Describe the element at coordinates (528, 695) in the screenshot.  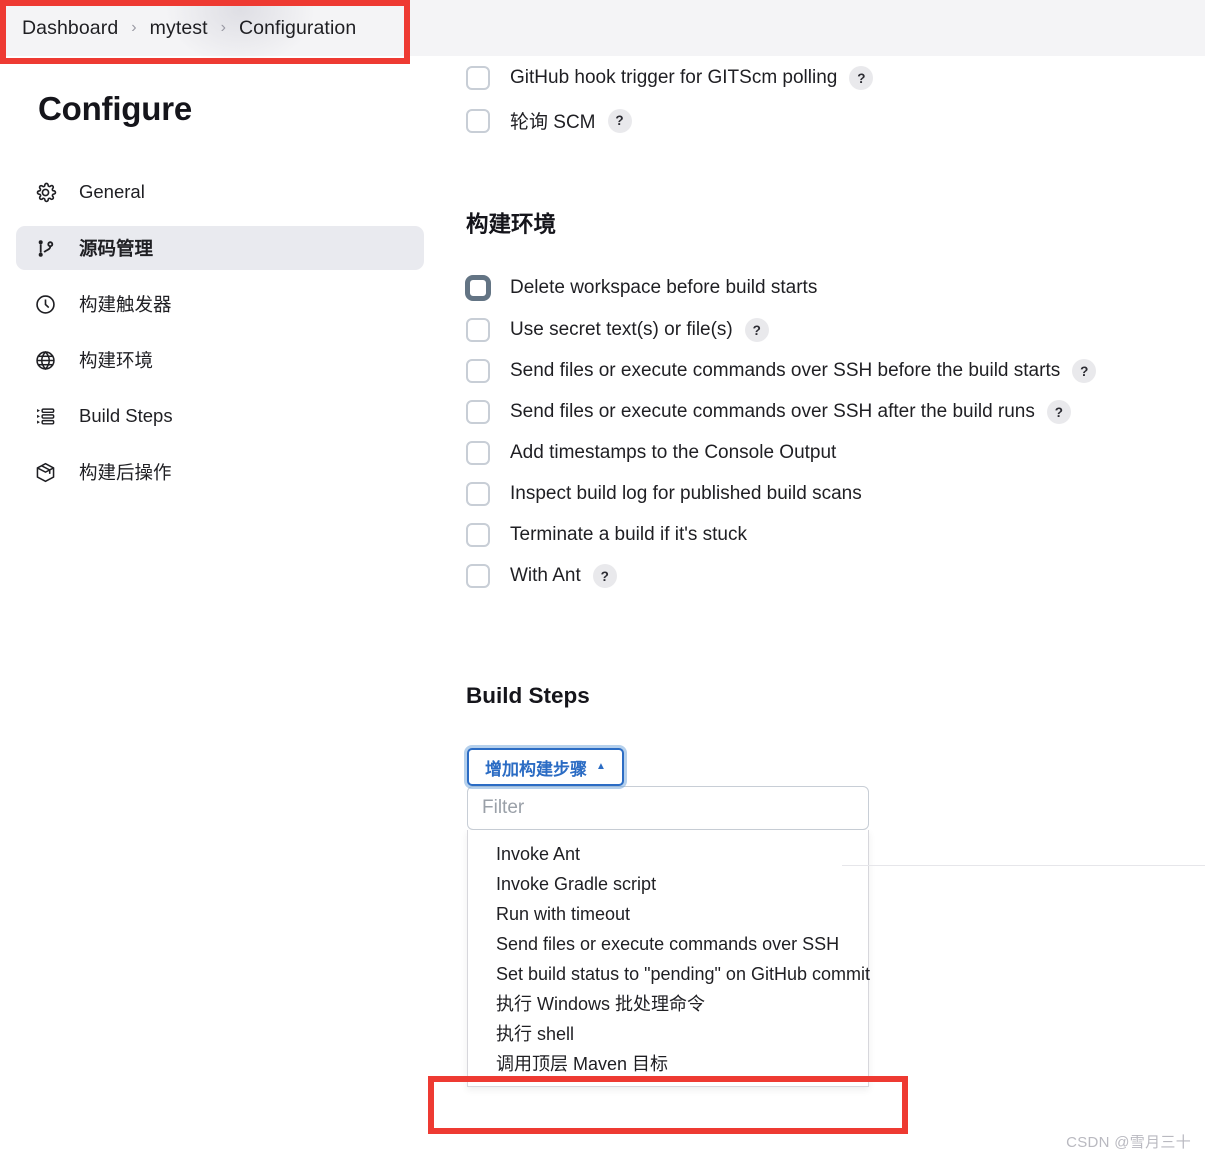
I see `section-heading-build-steps: Build Steps` at that location.